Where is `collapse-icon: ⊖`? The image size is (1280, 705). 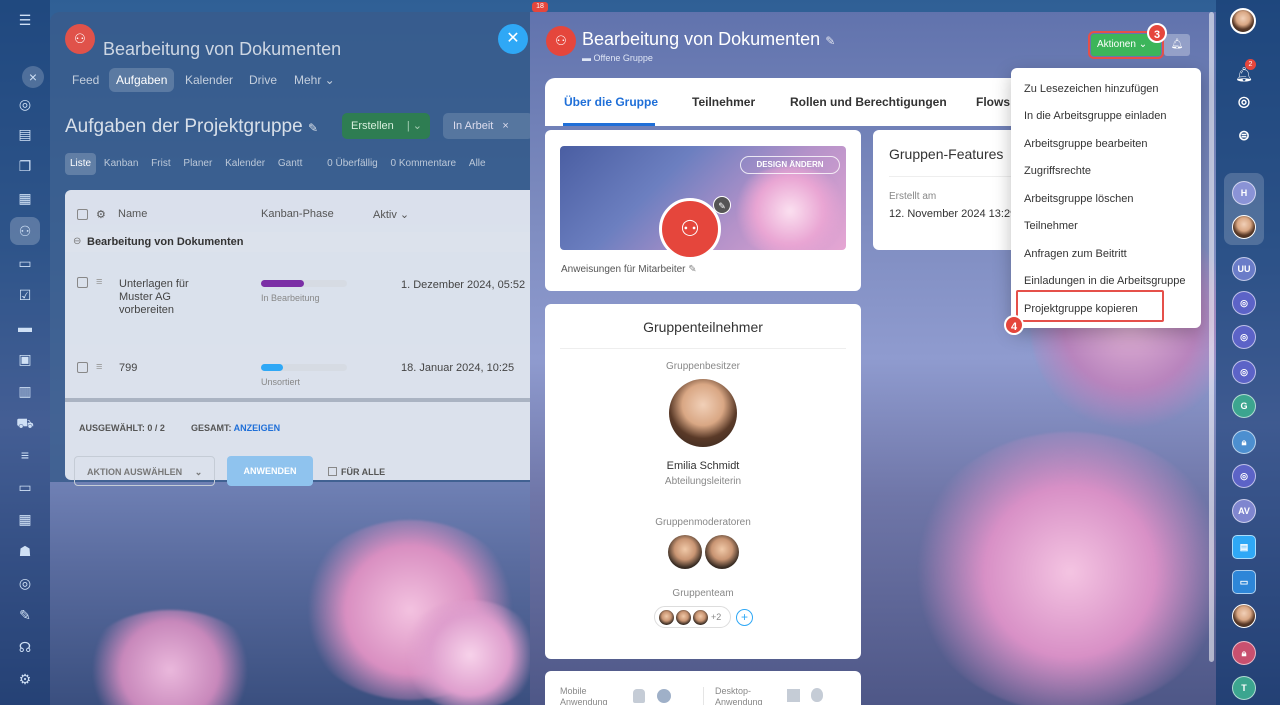 collapse-icon: ⊖ is located at coordinates (77, 241).